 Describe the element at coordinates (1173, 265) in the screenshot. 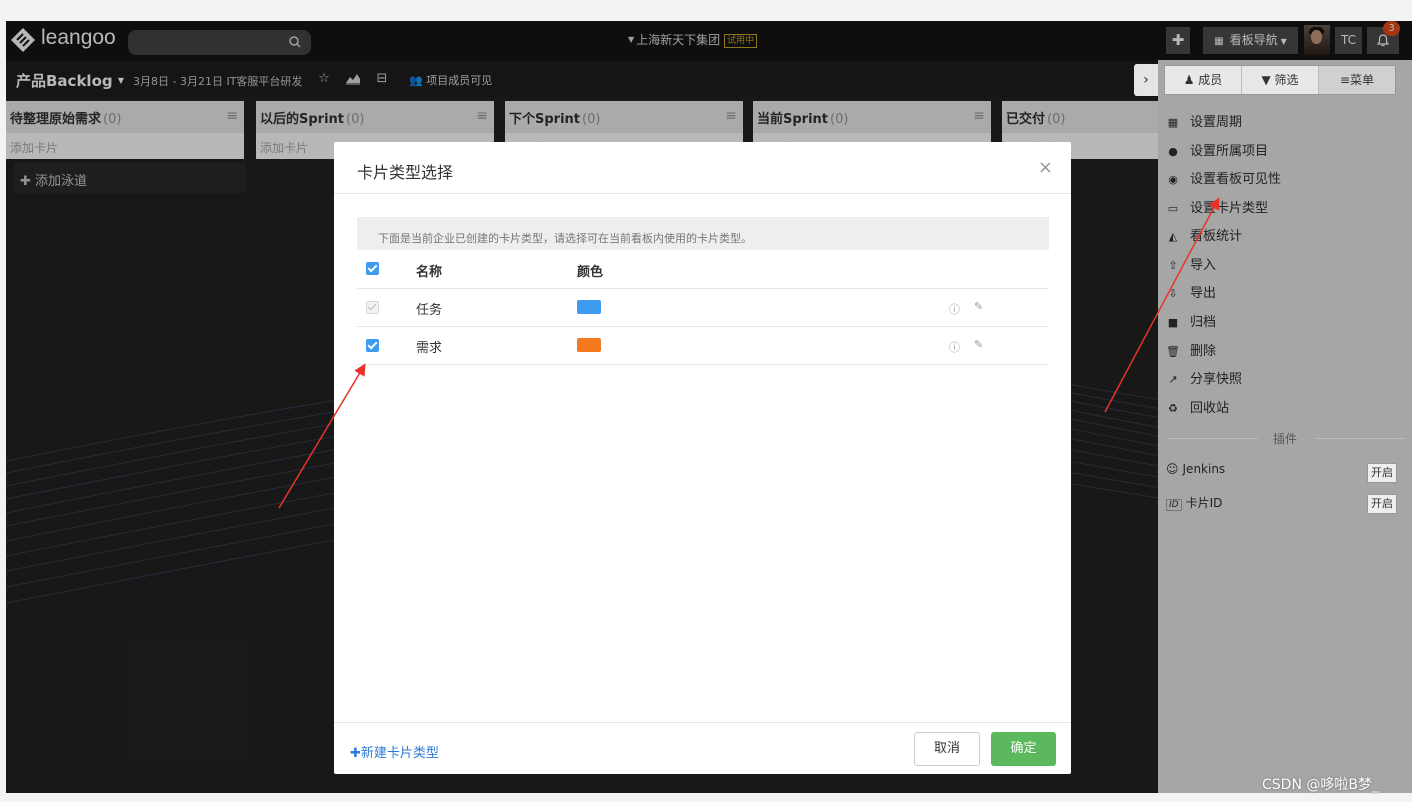

I see `upload-icon: ⇧` at that location.